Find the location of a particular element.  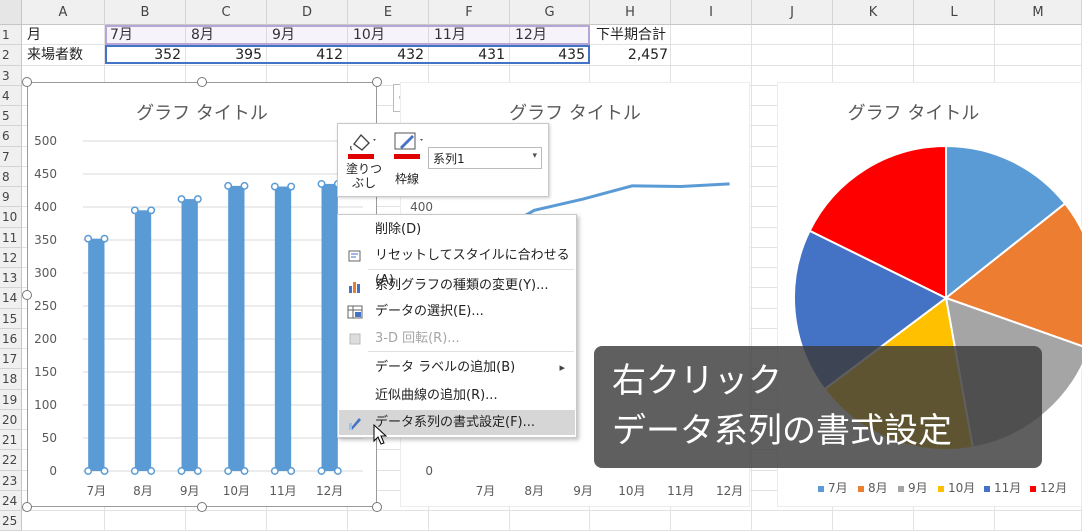

row-header-13: 13 is located at coordinates (11, 278).